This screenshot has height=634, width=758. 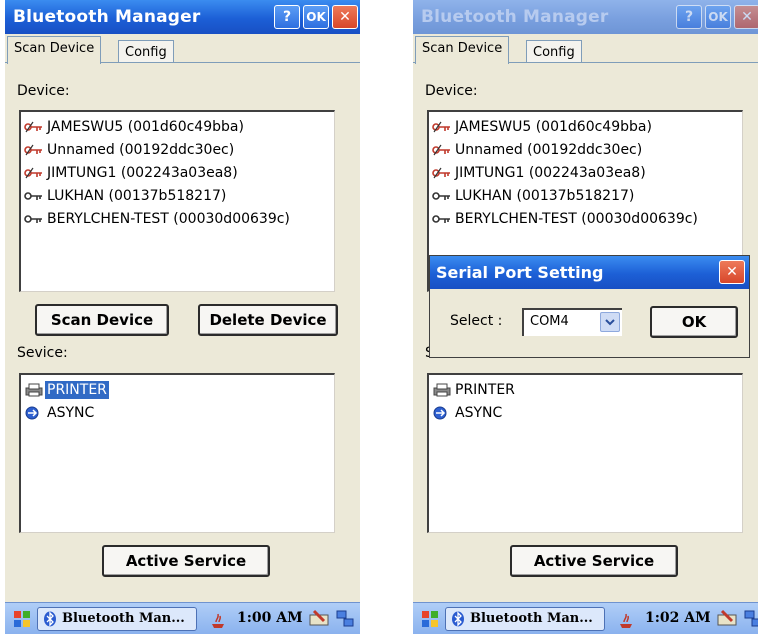 I want to click on dialog-title-bar: Serial Port Setting ✕, so click(x=589, y=272).